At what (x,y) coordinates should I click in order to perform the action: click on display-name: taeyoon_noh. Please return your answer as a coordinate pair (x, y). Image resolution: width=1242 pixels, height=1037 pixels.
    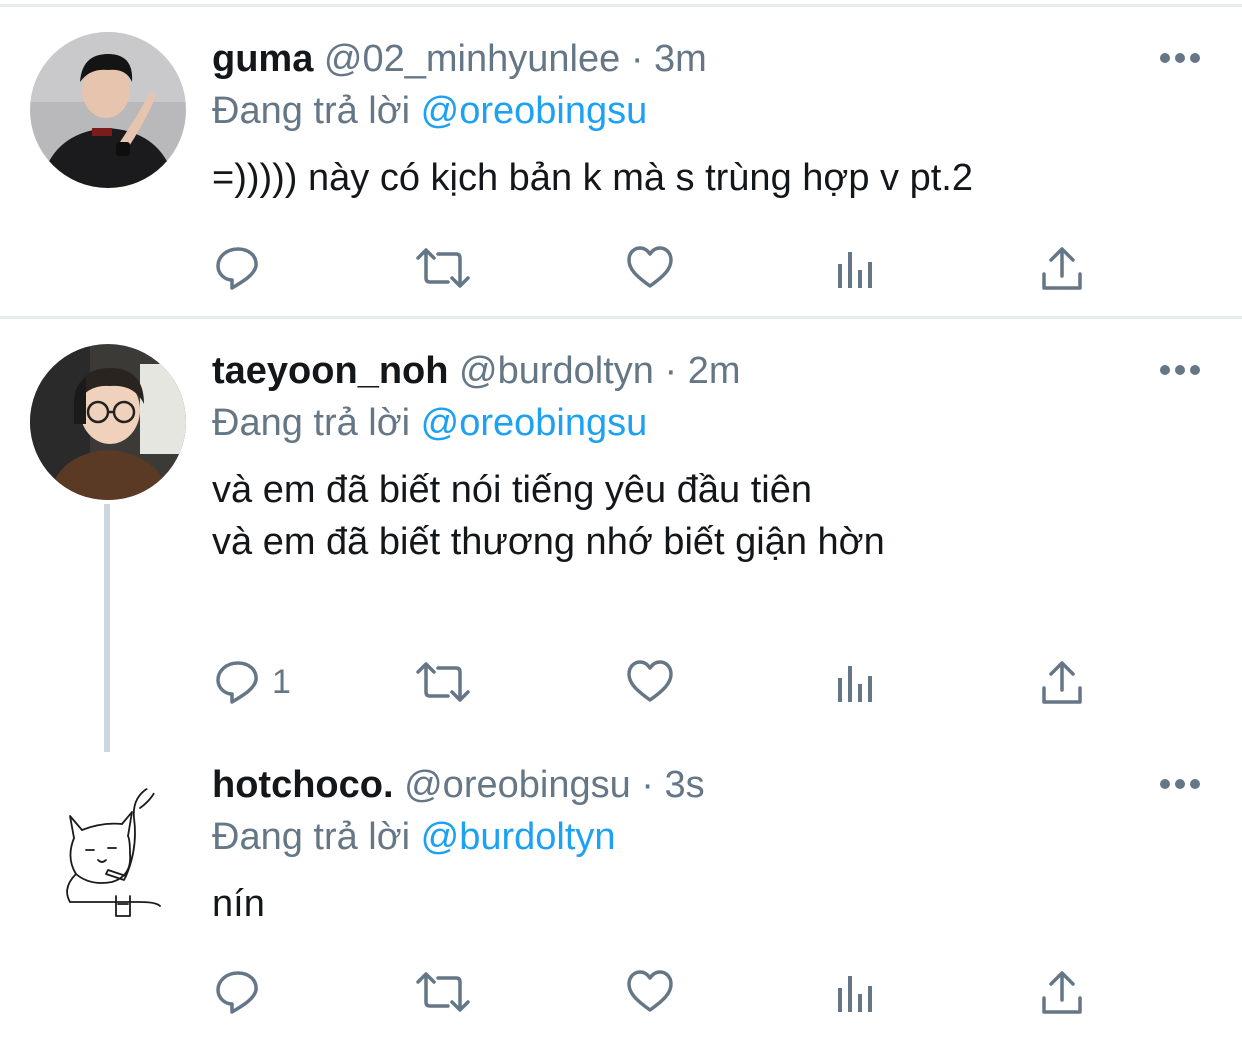
    Looking at the image, I should click on (330, 371).